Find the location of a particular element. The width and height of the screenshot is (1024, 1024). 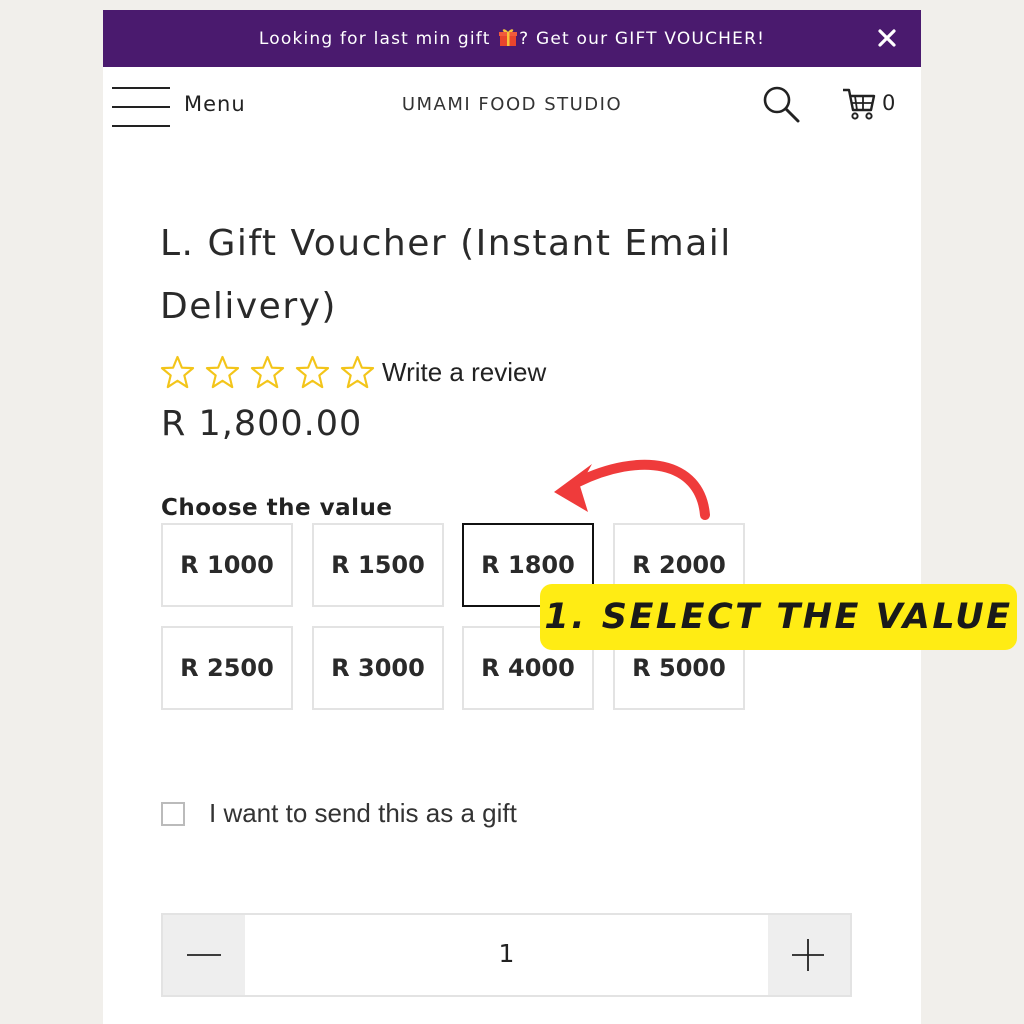

write-review-link: Write a review is located at coordinates (464, 372).